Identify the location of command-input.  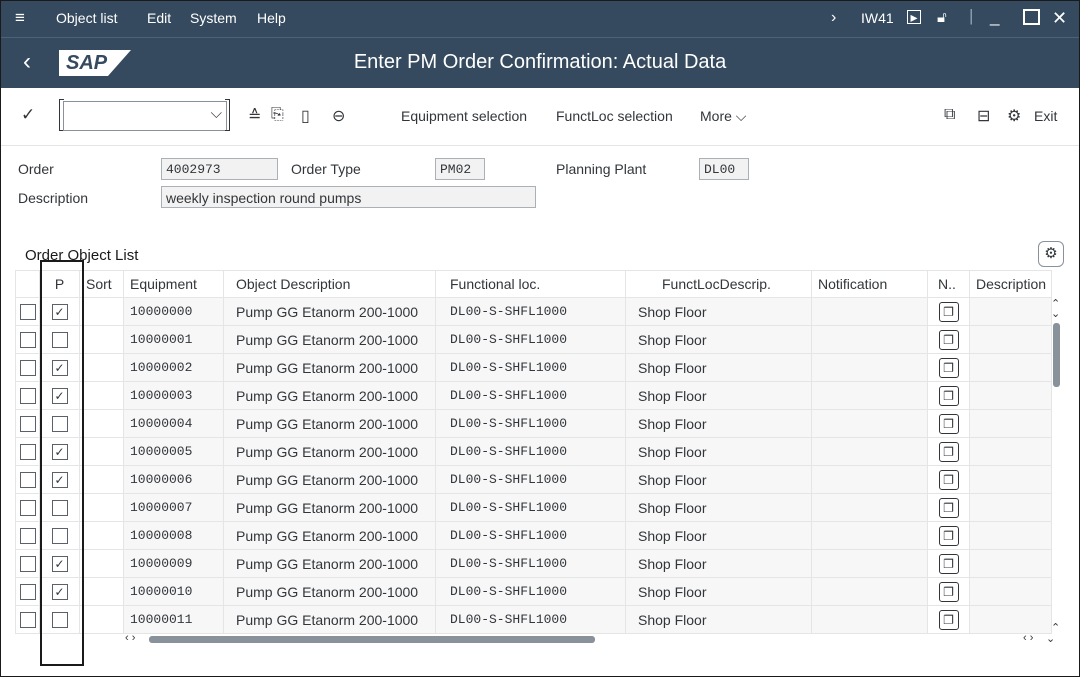
(135, 116).